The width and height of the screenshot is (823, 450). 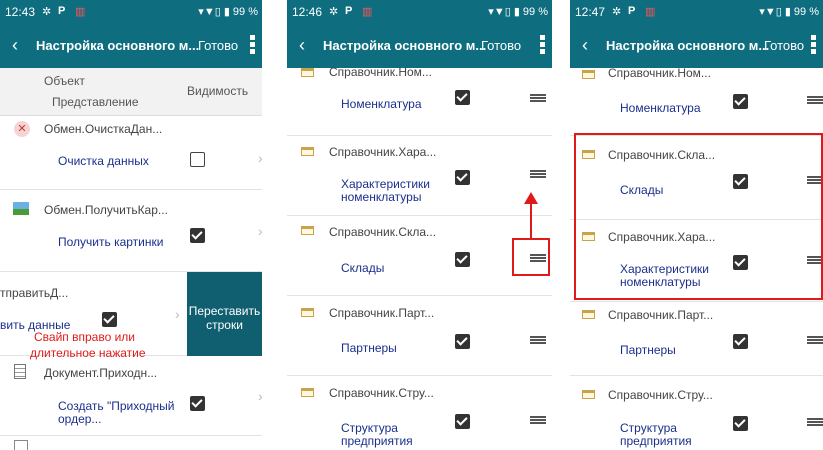 I want to click on reorder-rows-button: Переставить строки, so click(x=224, y=314).